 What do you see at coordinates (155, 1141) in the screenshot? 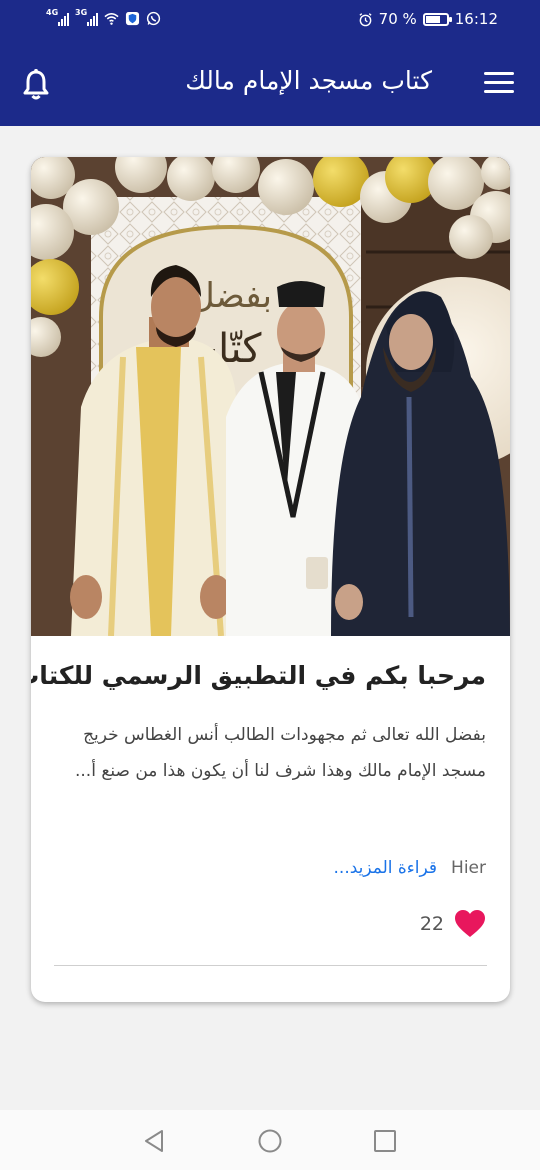
I see `back-icon` at bounding box center [155, 1141].